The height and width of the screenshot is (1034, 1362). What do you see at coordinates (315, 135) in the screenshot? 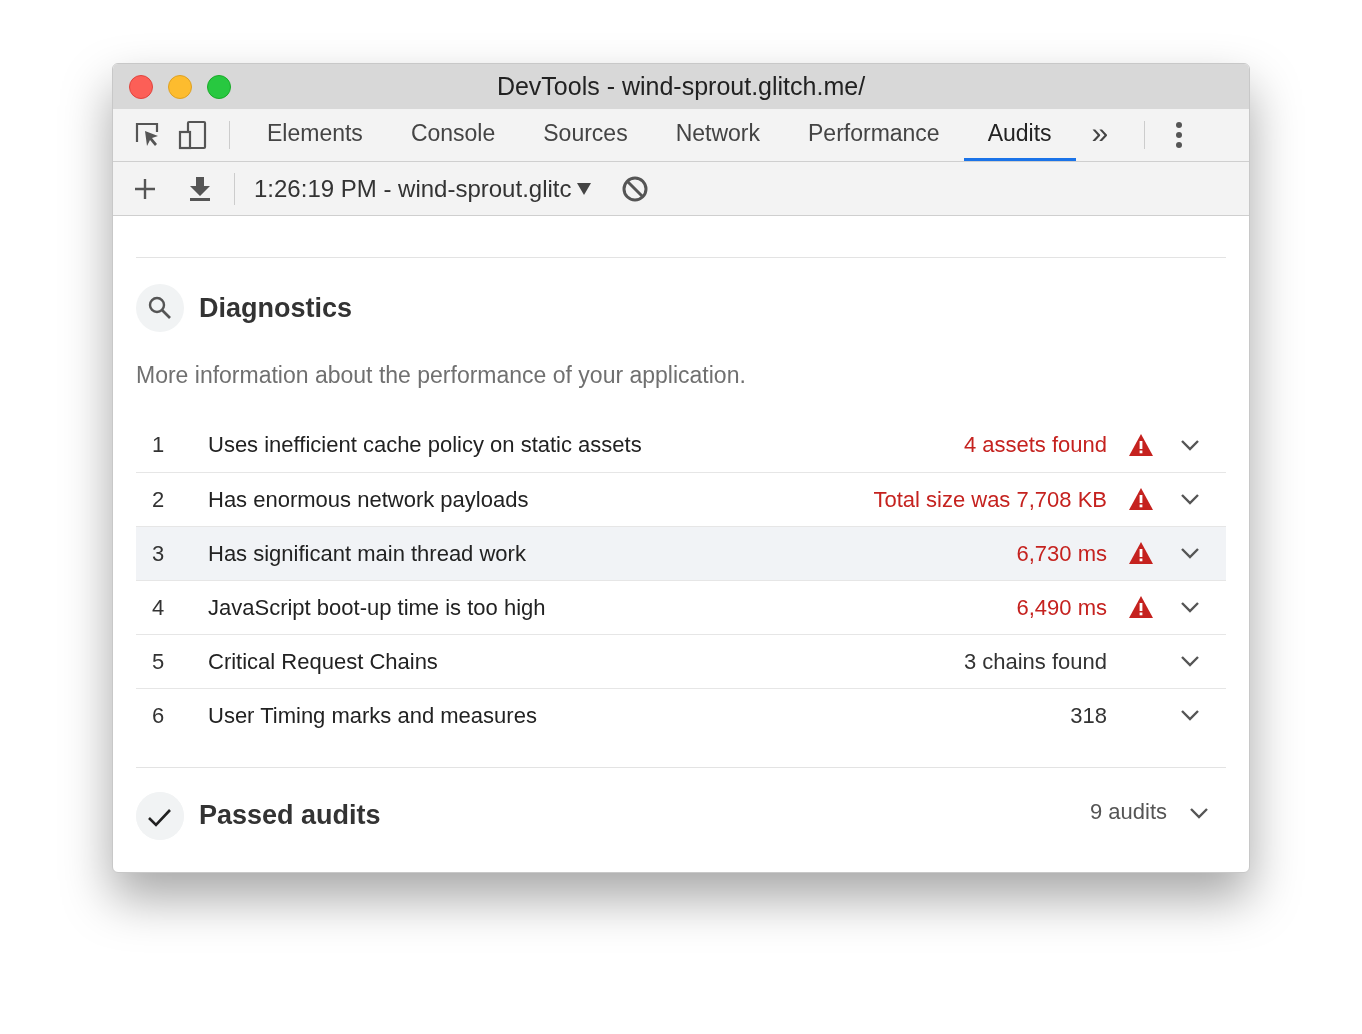
I see `tab: Elements` at bounding box center [315, 135].